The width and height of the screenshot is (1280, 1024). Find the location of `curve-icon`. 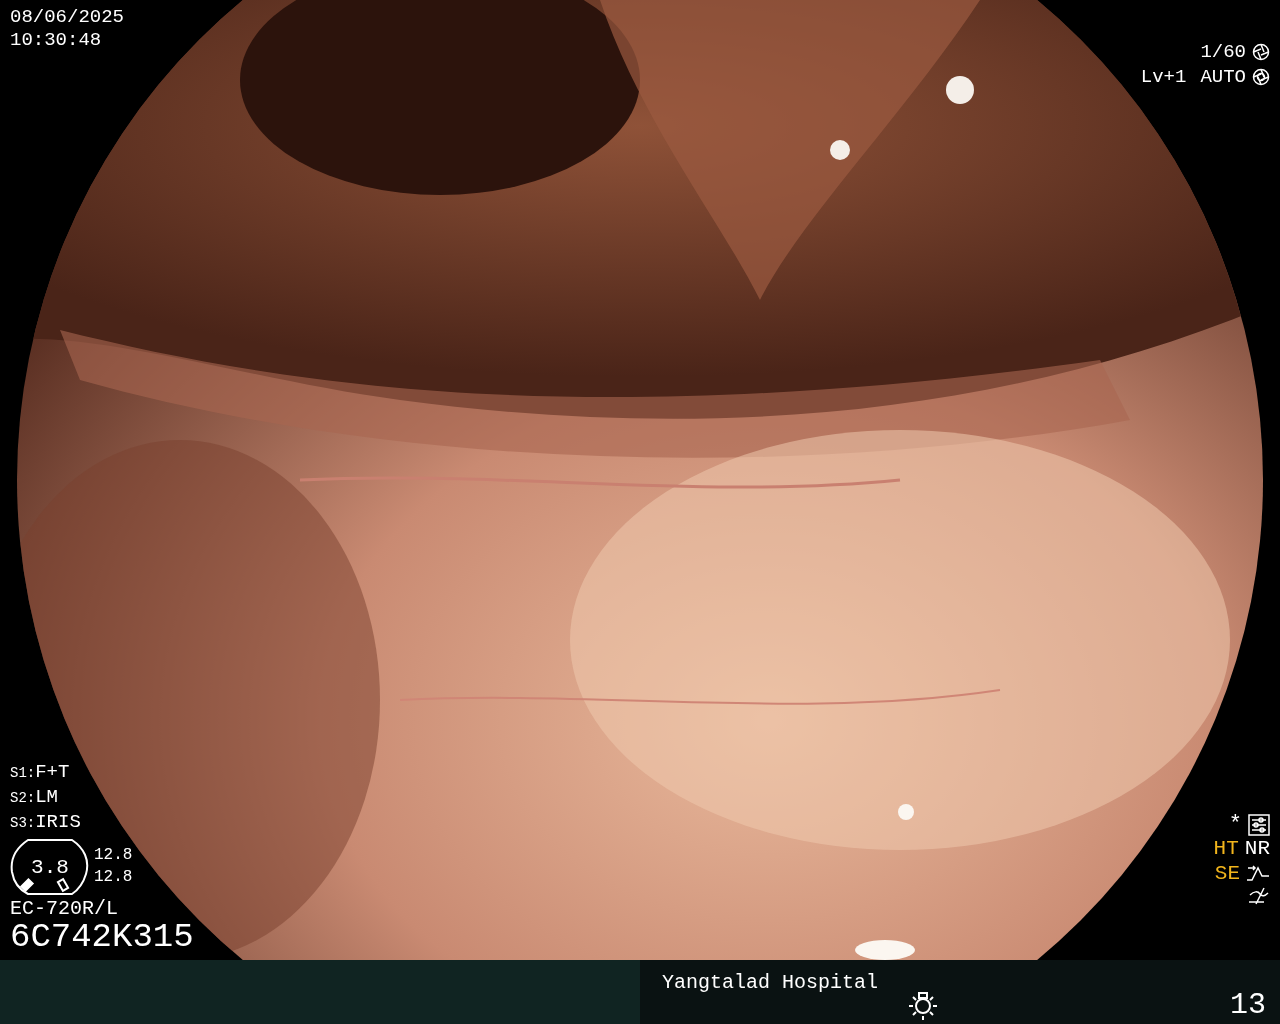

curve-icon is located at coordinates (1258, 873).